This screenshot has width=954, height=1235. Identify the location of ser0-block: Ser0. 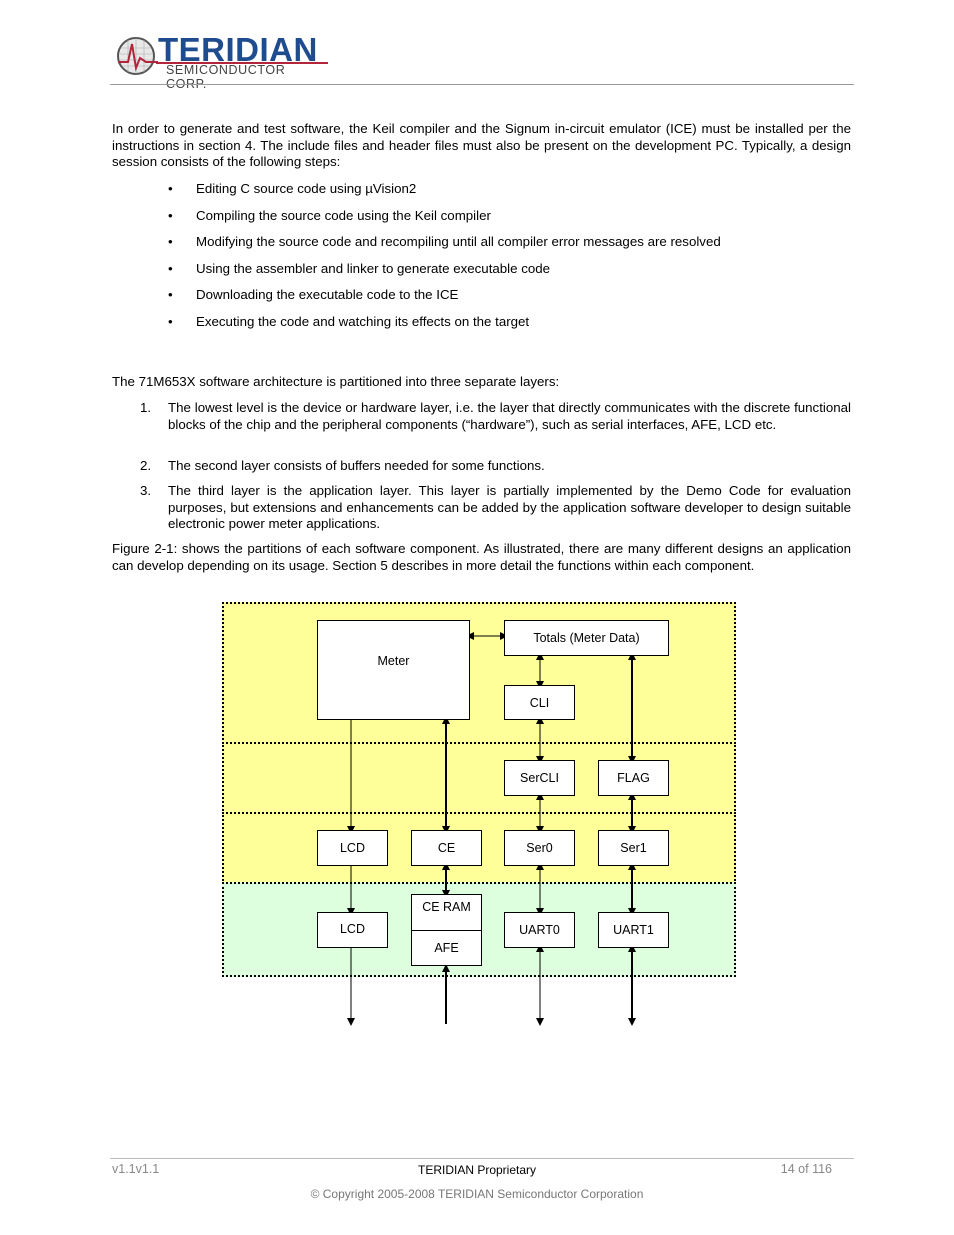
(539, 848).